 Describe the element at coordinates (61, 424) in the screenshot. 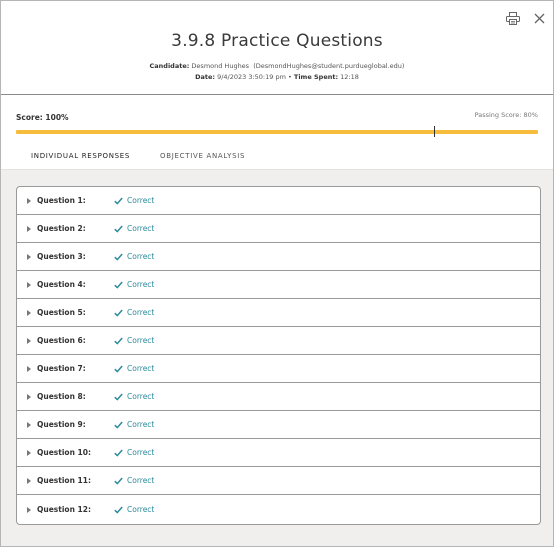

I see `question-label: Question 9:` at that location.